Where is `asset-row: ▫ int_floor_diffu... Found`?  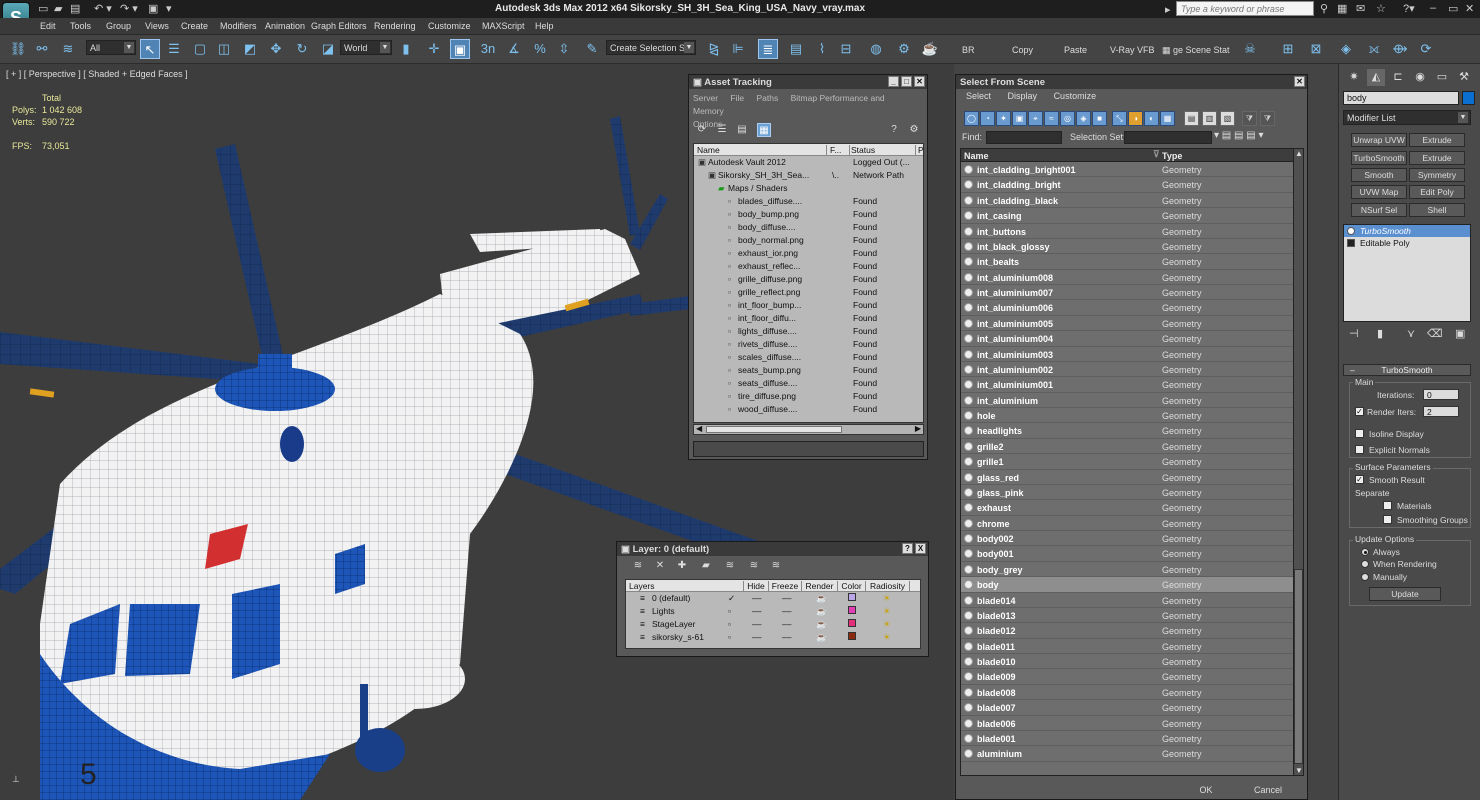 asset-row: ▫ int_floor_diffu... Found is located at coordinates (808, 318).